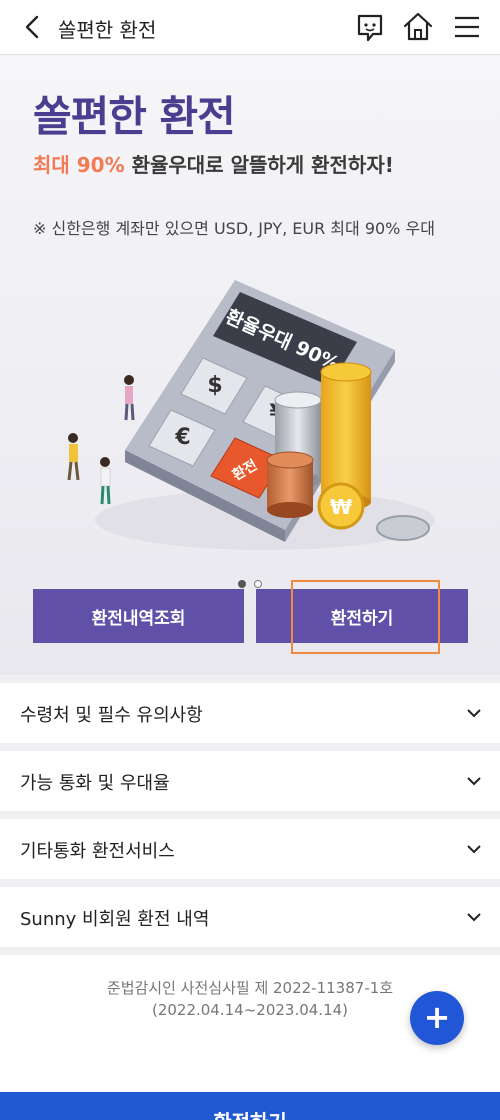 Image resolution: width=500 pixels, height=1120 pixels. I want to click on accordion-pickup-notice: 수령처 및 필수 유의사항, so click(250, 713).